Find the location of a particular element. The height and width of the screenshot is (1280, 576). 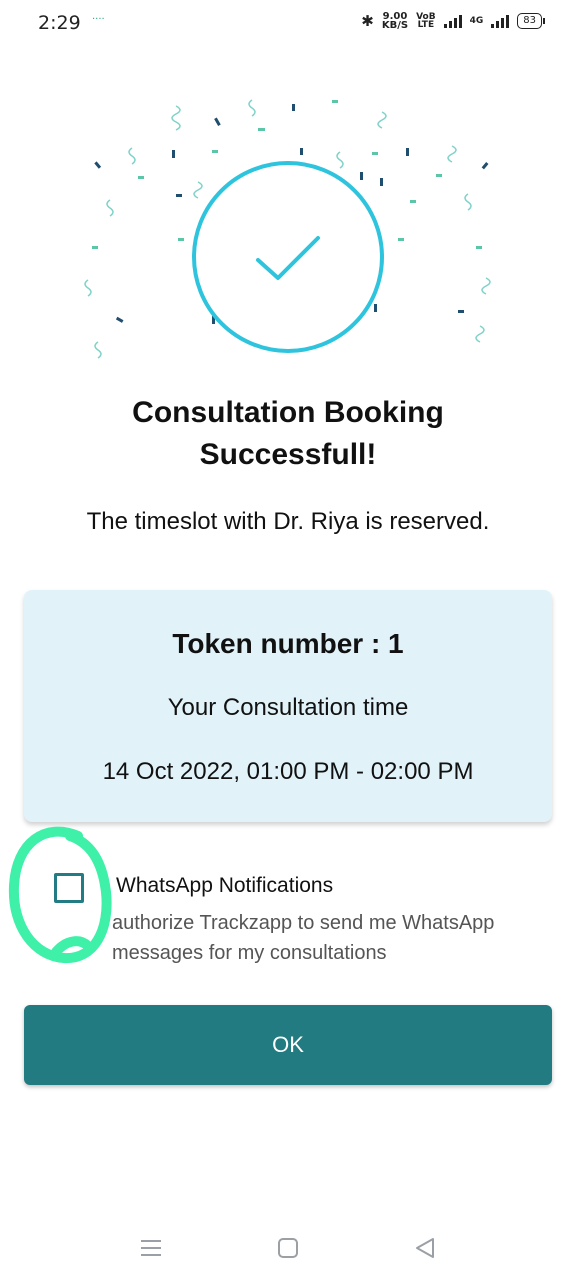

network-speed: 9.00 KB/S is located at coordinates (395, 21).